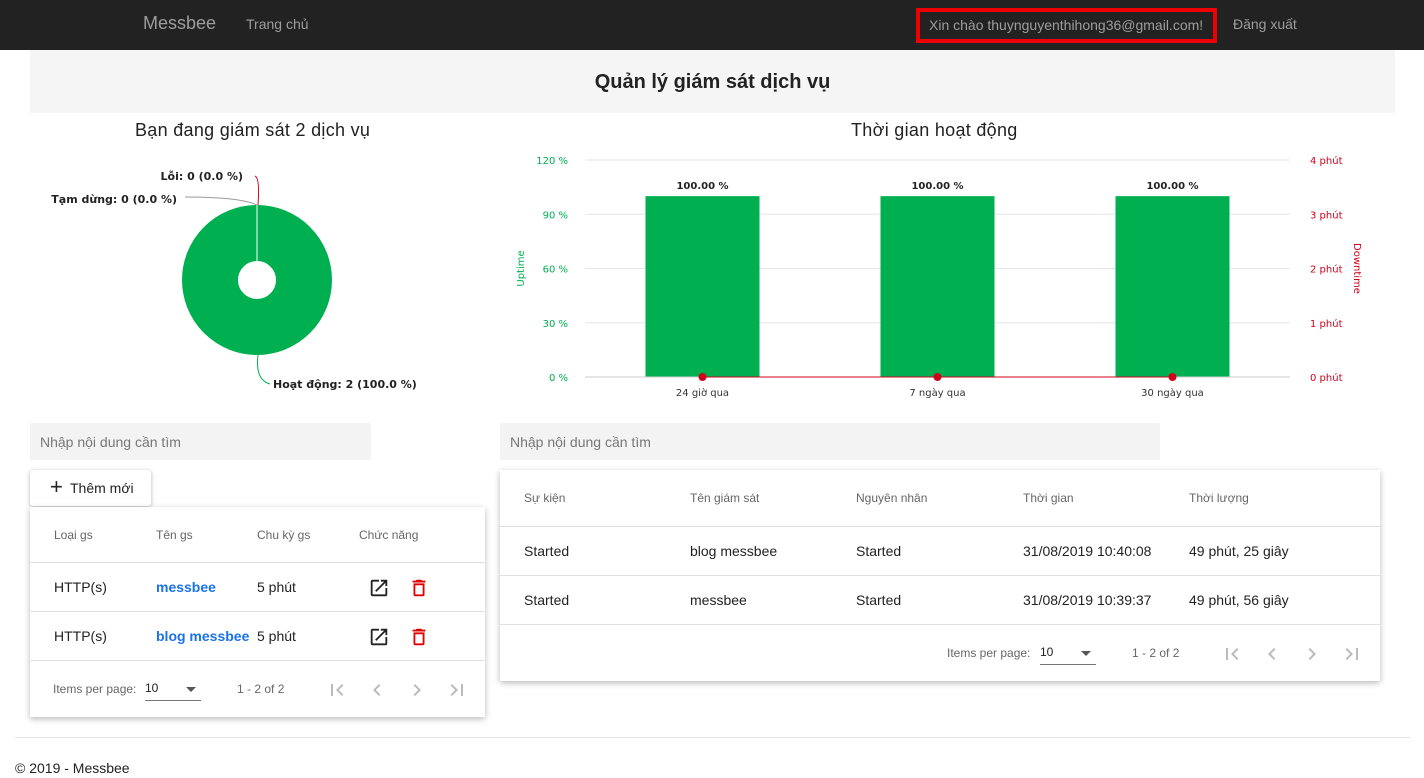 The image size is (1424, 778). Describe the element at coordinates (830, 441) in the screenshot. I see `event-search-input` at that location.